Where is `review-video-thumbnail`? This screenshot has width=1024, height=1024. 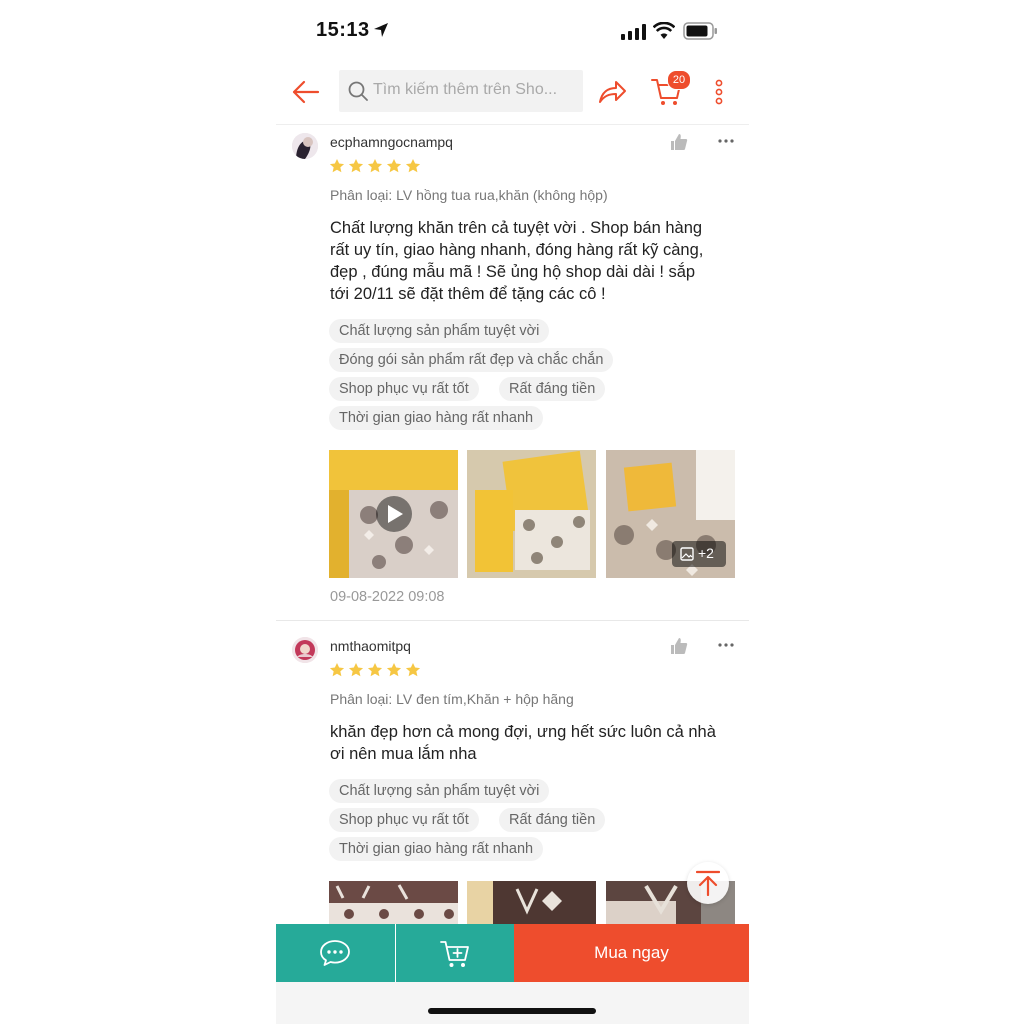
review-video-thumbnail is located at coordinates (393, 514).